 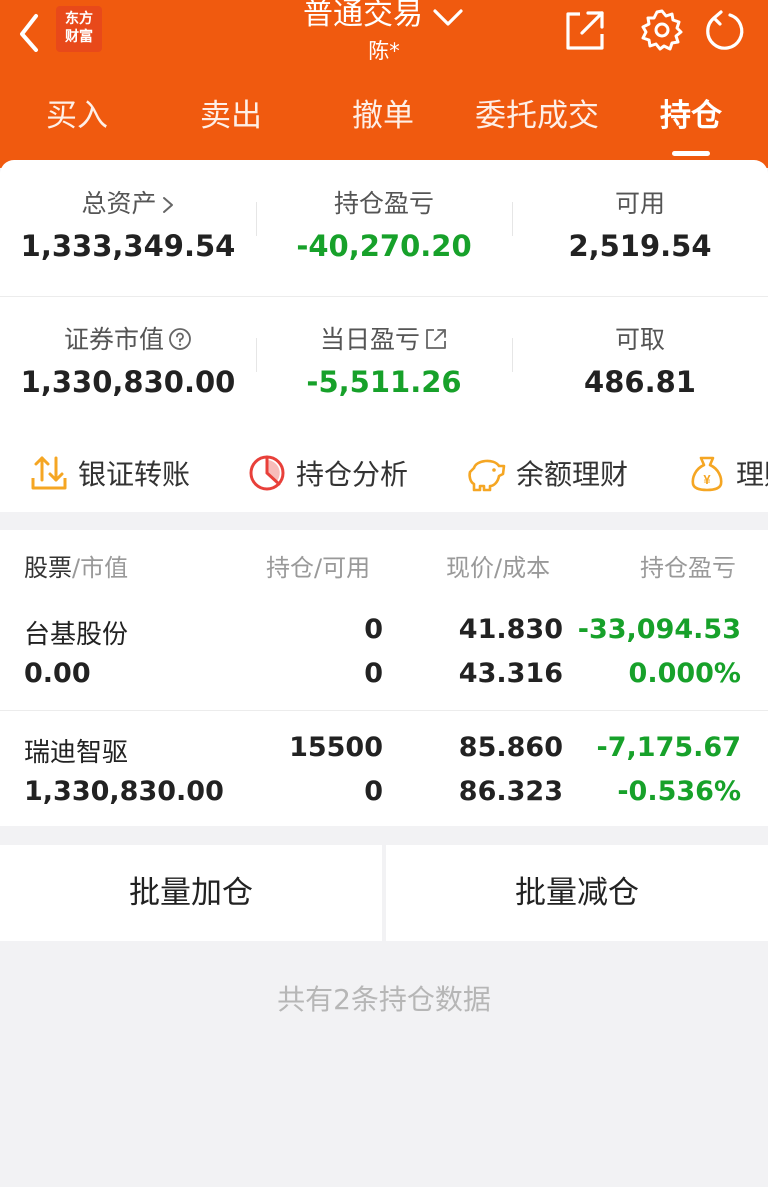 What do you see at coordinates (384, 227) in the screenshot?
I see `position-pl: 持仓盈亏 -40,270.20` at bounding box center [384, 227].